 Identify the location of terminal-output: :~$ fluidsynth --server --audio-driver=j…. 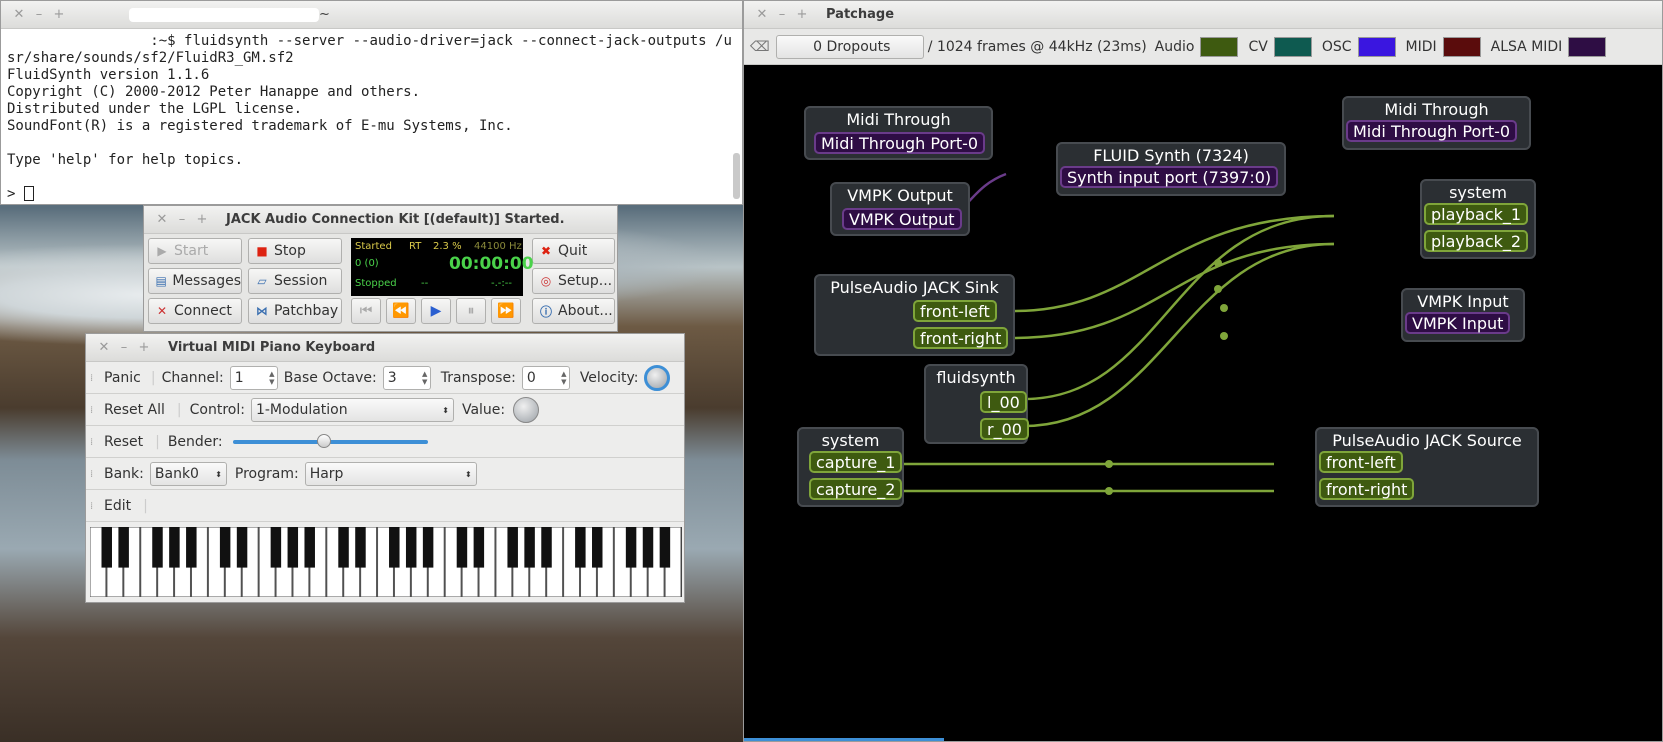
(371, 115).